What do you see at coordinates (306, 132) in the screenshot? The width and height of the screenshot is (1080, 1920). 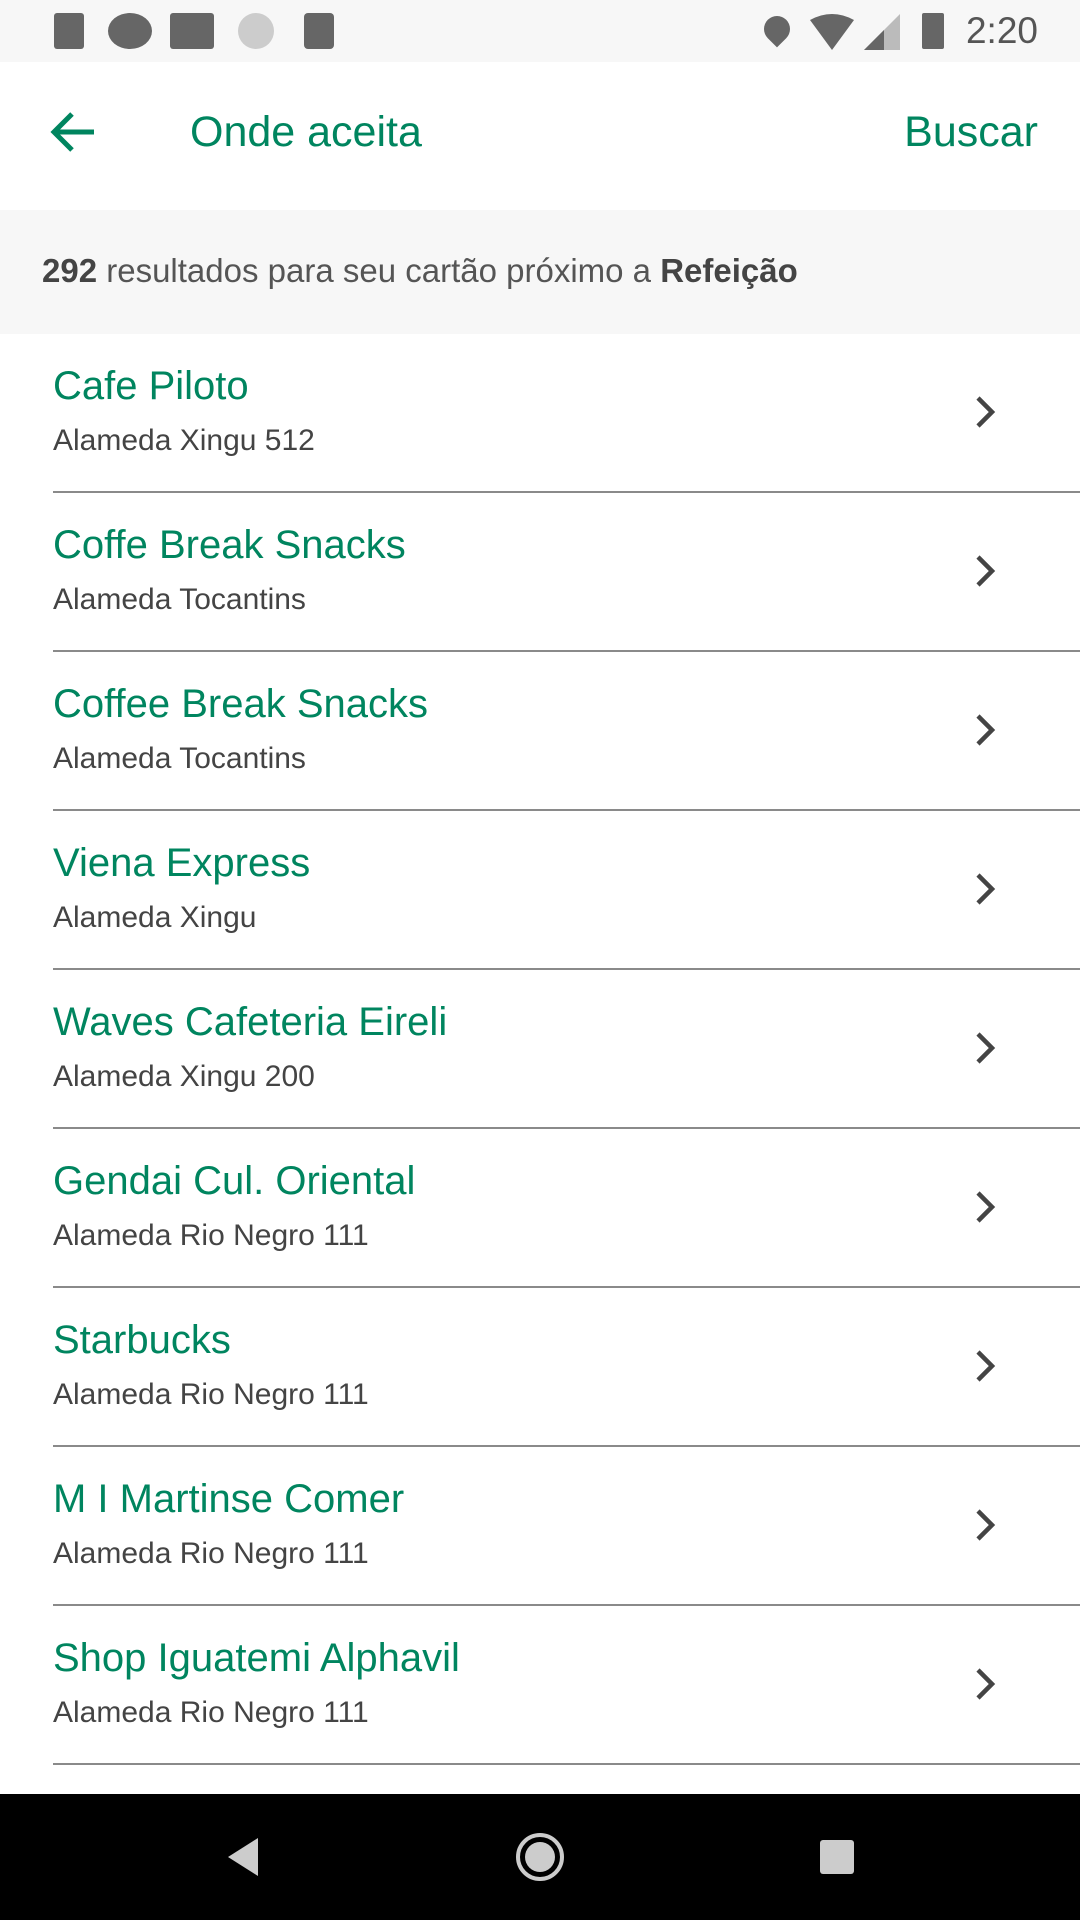 I see `page-title: Onde aceita` at bounding box center [306, 132].